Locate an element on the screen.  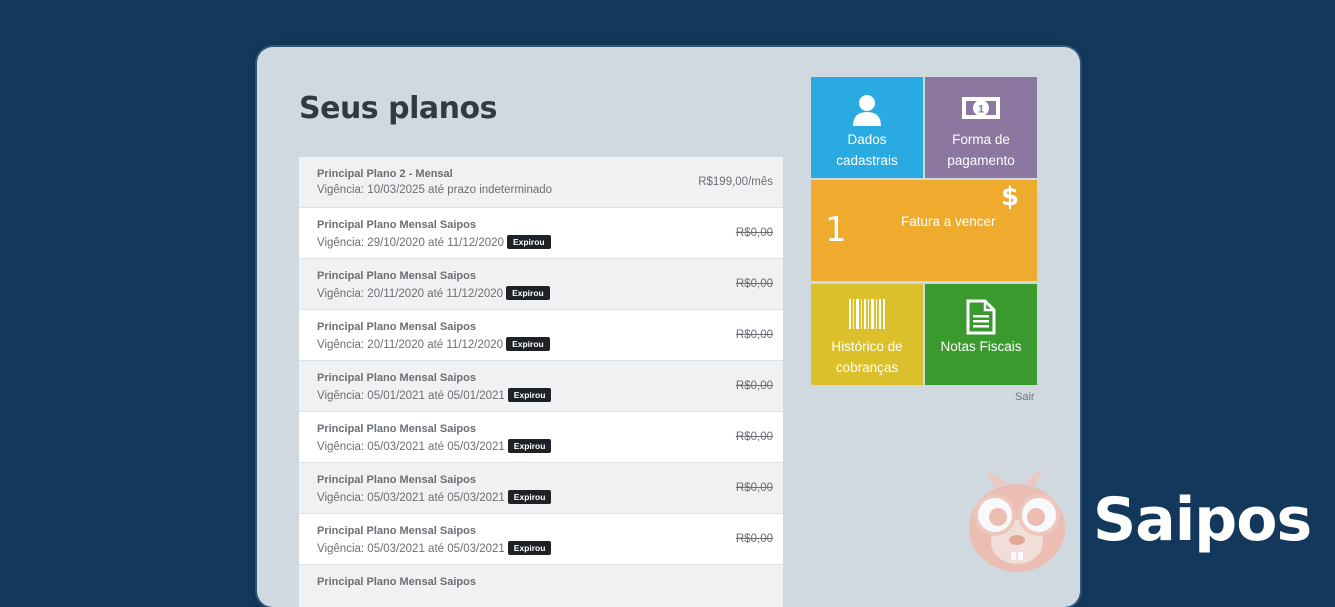
page-title: Seus planos is located at coordinates (398, 108).